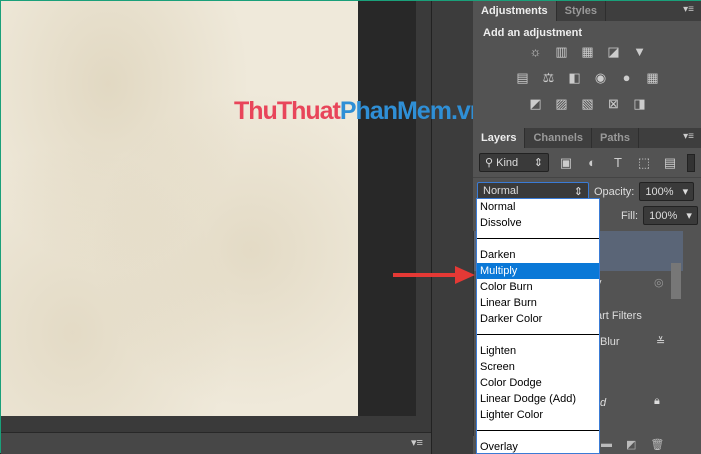 The image size is (701, 454). Describe the element at coordinates (582, 11) in the screenshot. I see `tab-styles: Styles` at that location.